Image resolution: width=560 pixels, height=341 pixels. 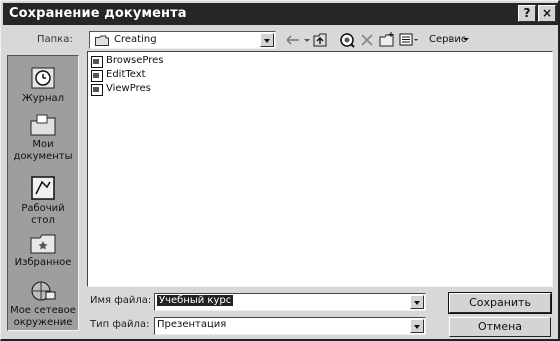 What do you see at coordinates (102, 40) in the screenshot?
I see `folder-icon` at bounding box center [102, 40].